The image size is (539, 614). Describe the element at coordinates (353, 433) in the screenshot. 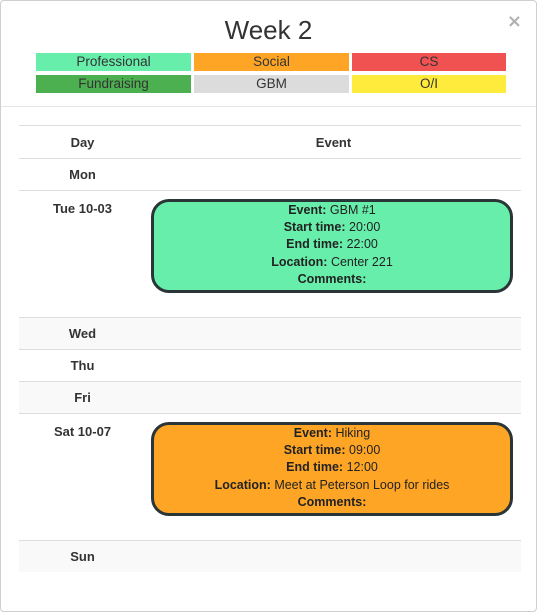

I see `event-name: Hiking` at that location.